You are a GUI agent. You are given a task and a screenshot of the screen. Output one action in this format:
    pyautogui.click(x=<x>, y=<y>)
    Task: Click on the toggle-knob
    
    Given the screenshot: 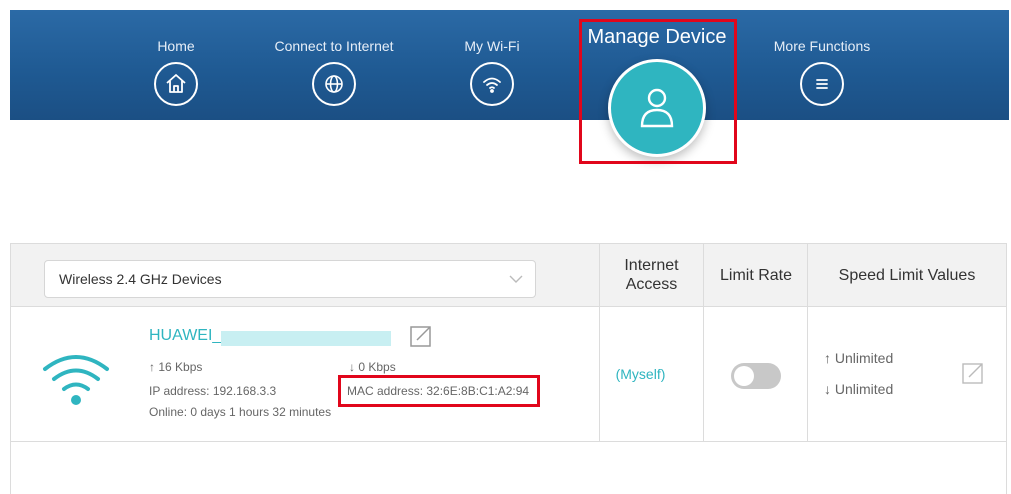 What is the action you would take?
    pyautogui.click(x=744, y=376)
    